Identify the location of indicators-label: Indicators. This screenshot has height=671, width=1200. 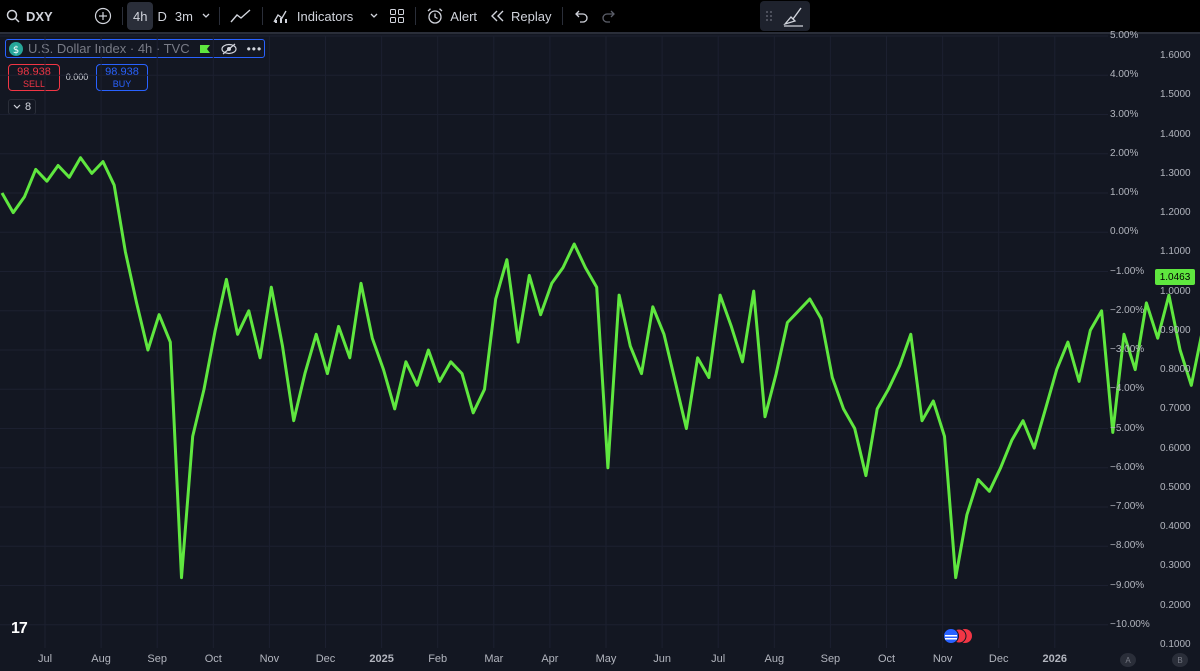
(325, 16).